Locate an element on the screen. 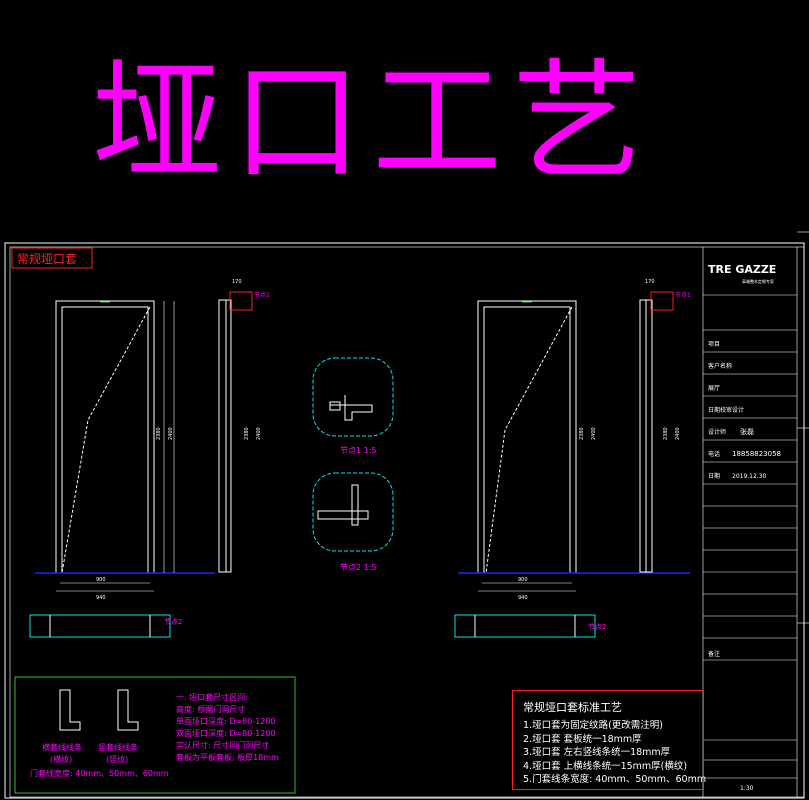 The width and height of the screenshot is (809, 800). spec-footer: 门套线宽度: 40mm、50mm、60mm is located at coordinates (99, 773).